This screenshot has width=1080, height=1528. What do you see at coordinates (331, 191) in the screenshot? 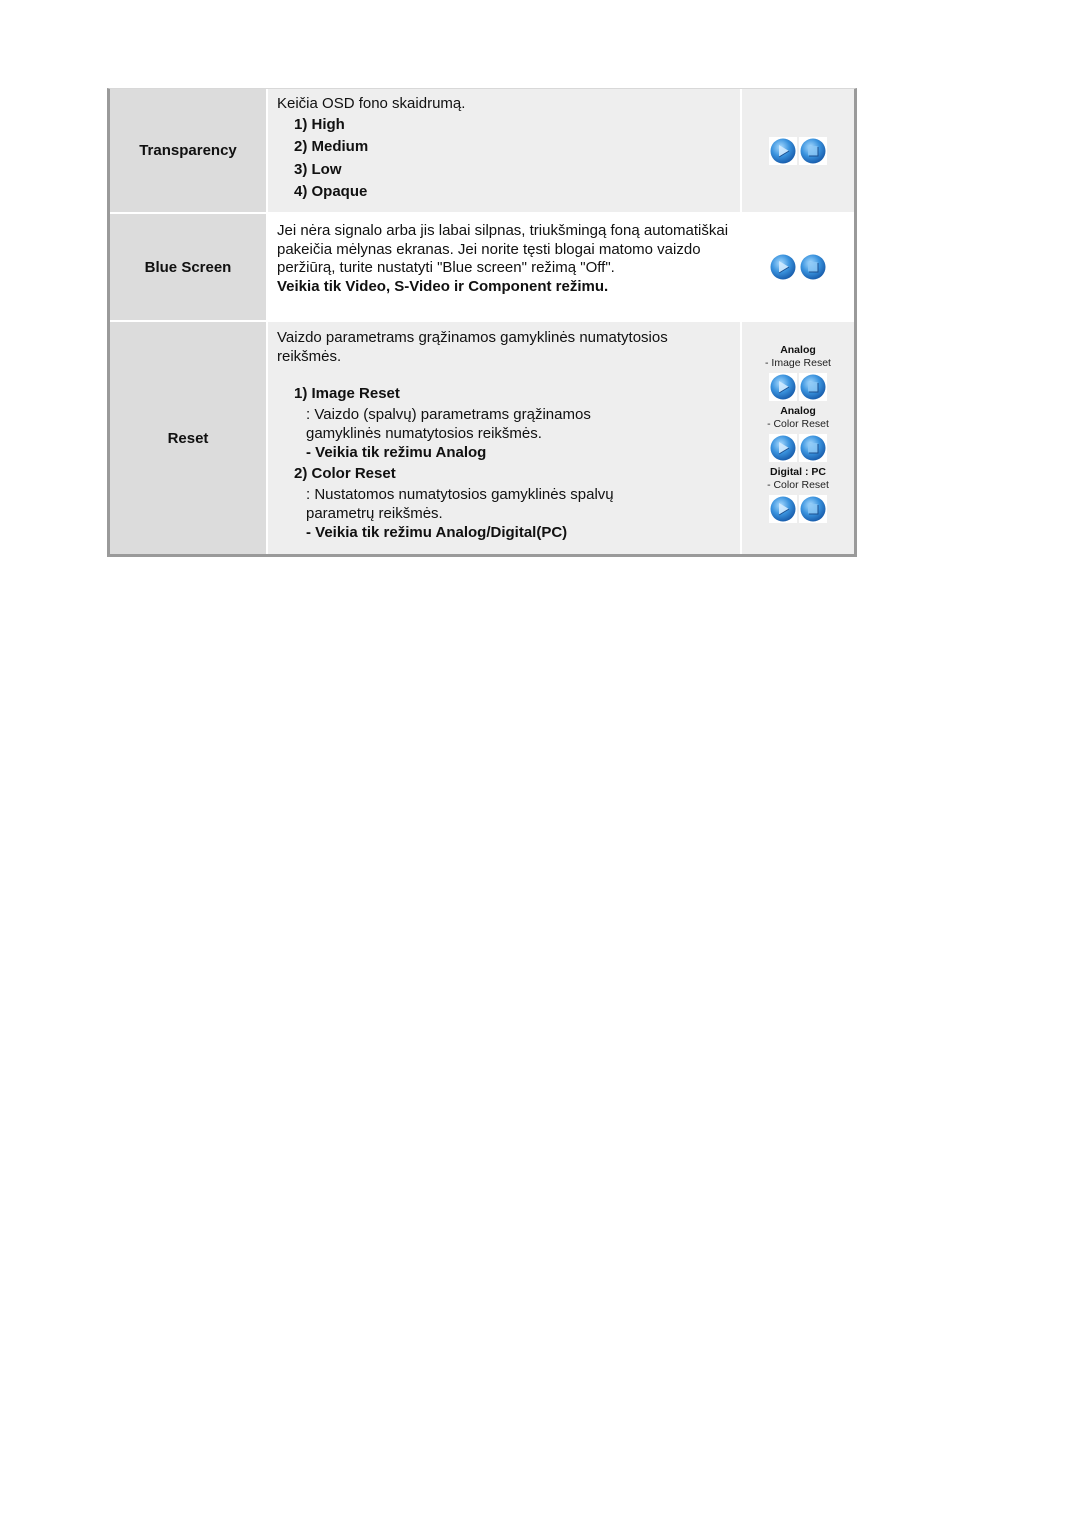
I see `option-item: 4) Opaque` at bounding box center [331, 191].